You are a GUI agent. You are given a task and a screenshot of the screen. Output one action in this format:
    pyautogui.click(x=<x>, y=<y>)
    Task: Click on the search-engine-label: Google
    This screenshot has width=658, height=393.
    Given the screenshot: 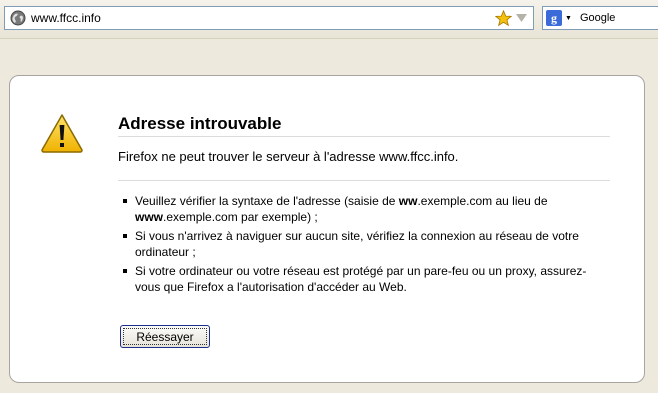 What is the action you would take?
    pyautogui.click(x=597, y=18)
    